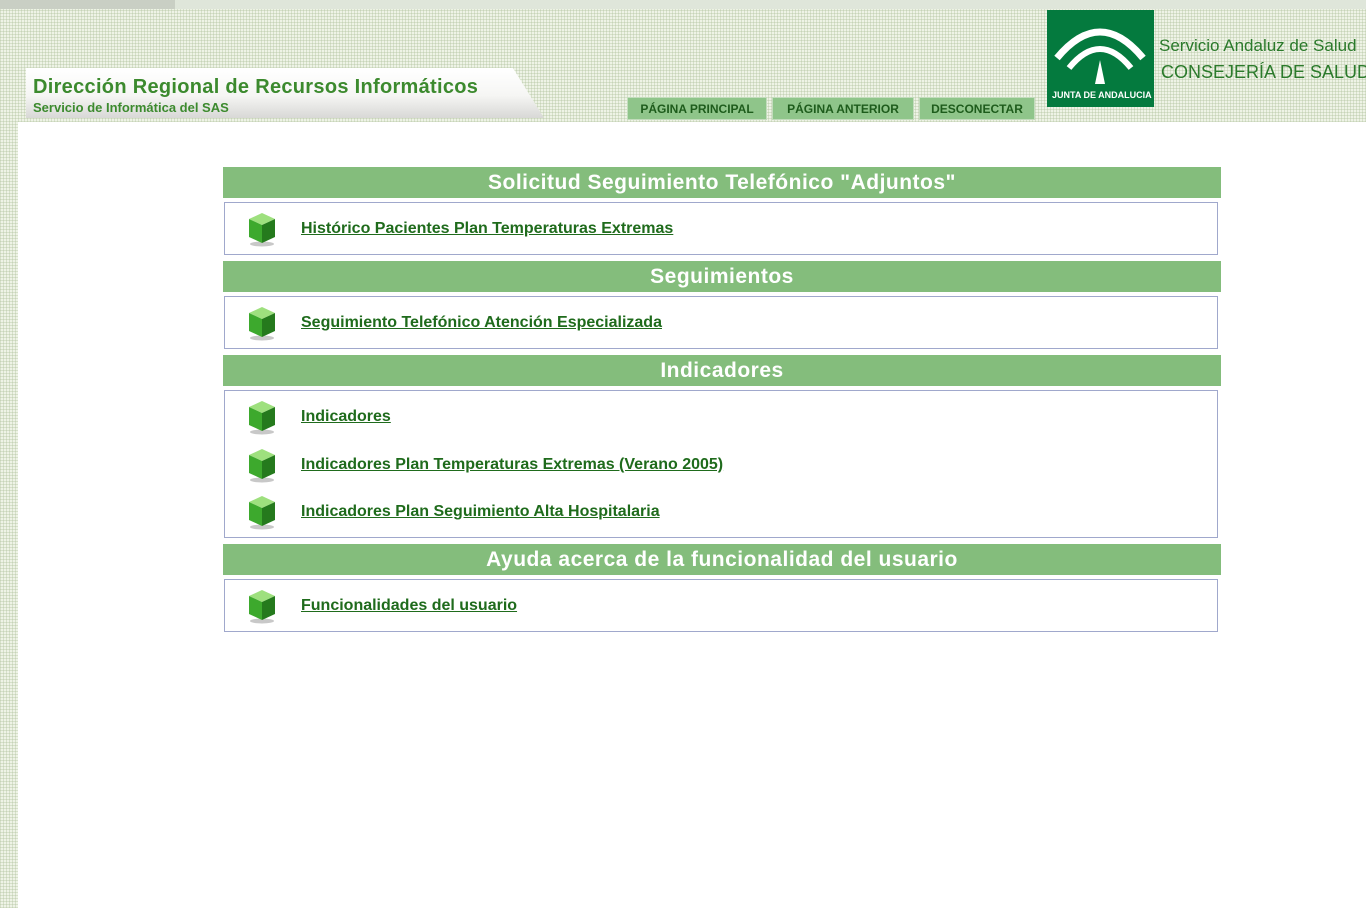  What do you see at coordinates (722, 276) in the screenshot?
I see `section-header-seguimientos: Seguimientos` at bounding box center [722, 276].